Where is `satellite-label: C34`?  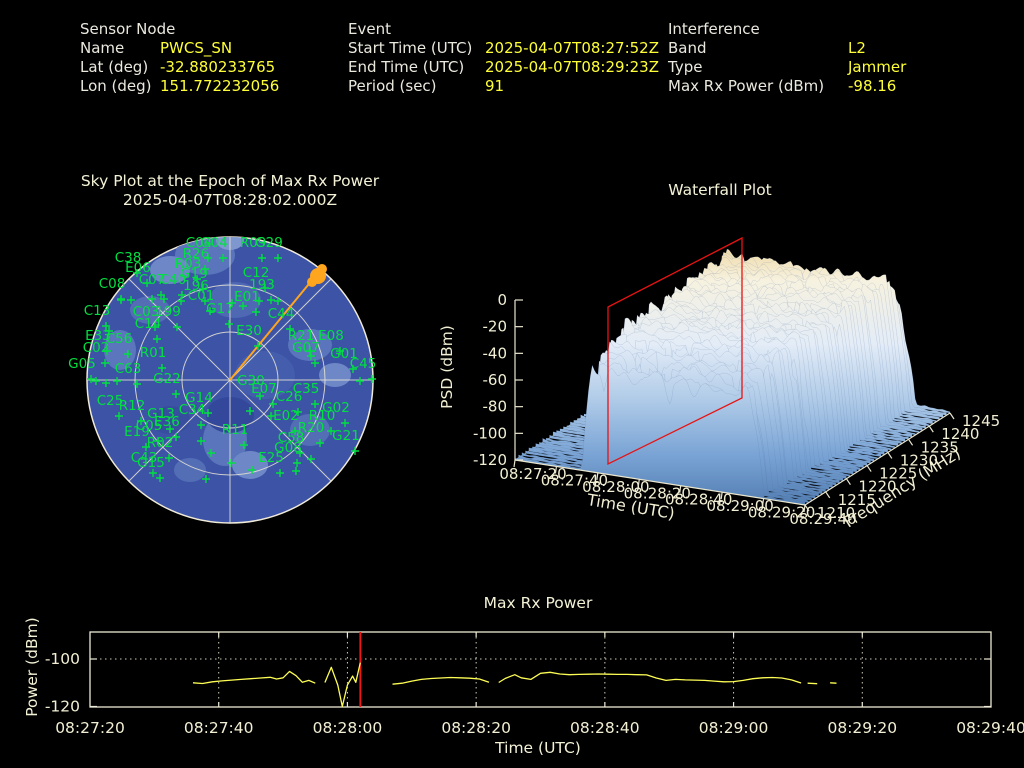
satellite-label: C34 is located at coordinates (192, 410).